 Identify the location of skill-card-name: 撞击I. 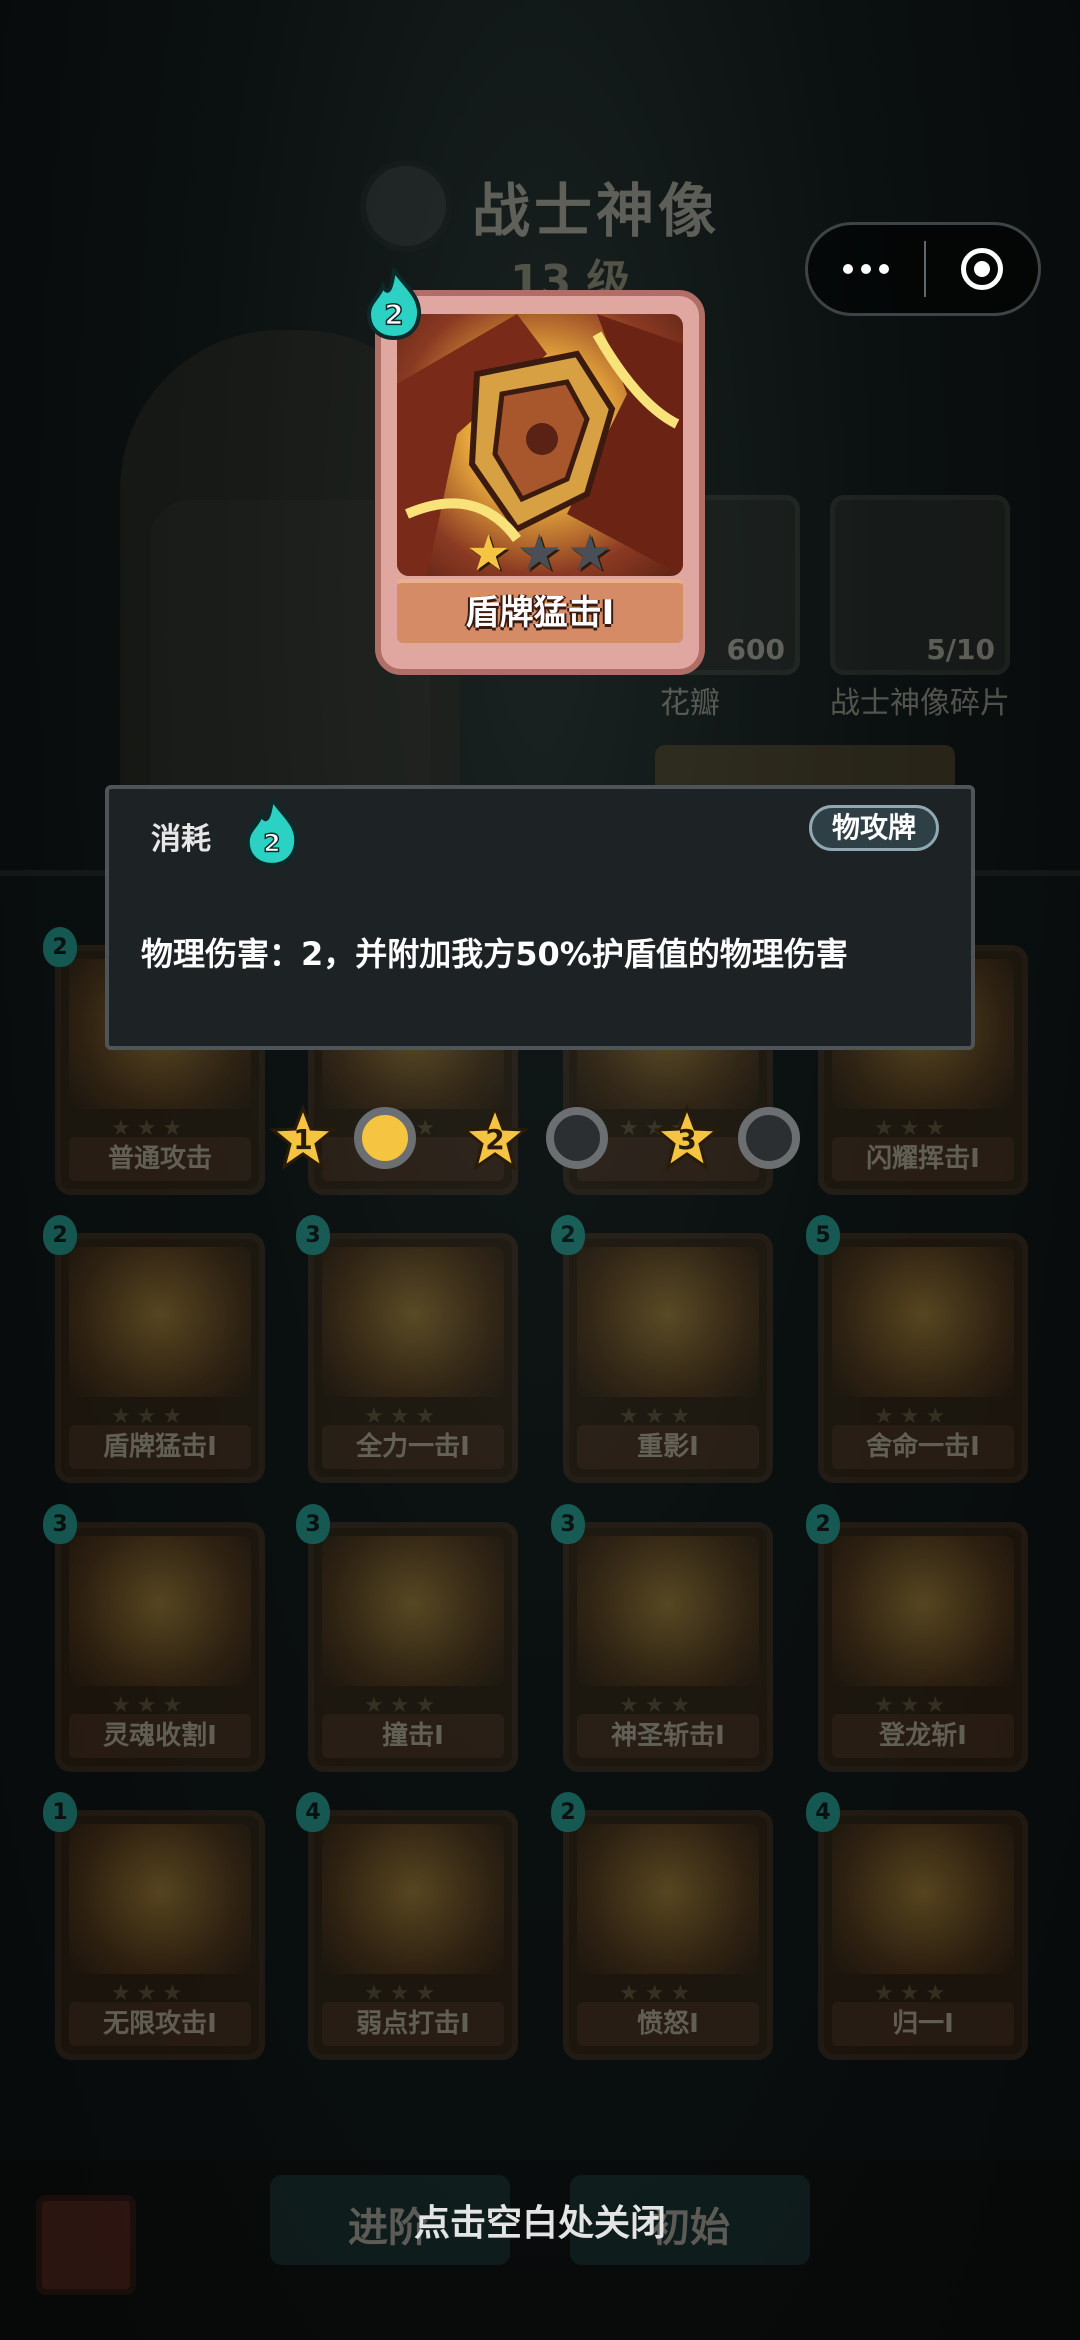
(413, 1736).